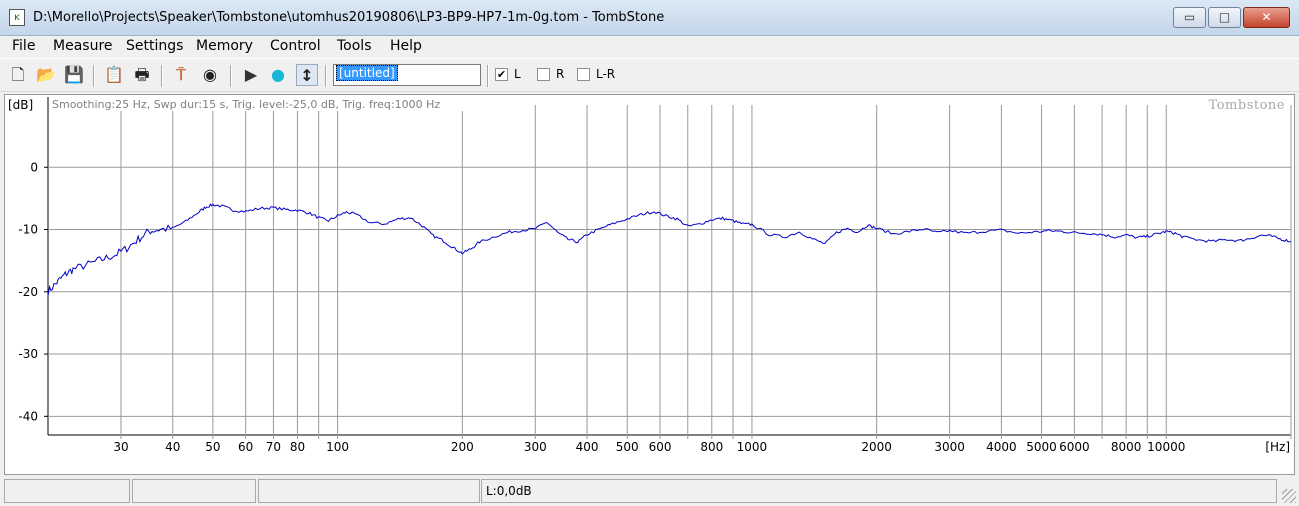 This screenshot has width=1299, height=506. What do you see at coordinates (1266, 17) in the screenshot?
I see `close-button: ✕` at bounding box center [1266, 17].